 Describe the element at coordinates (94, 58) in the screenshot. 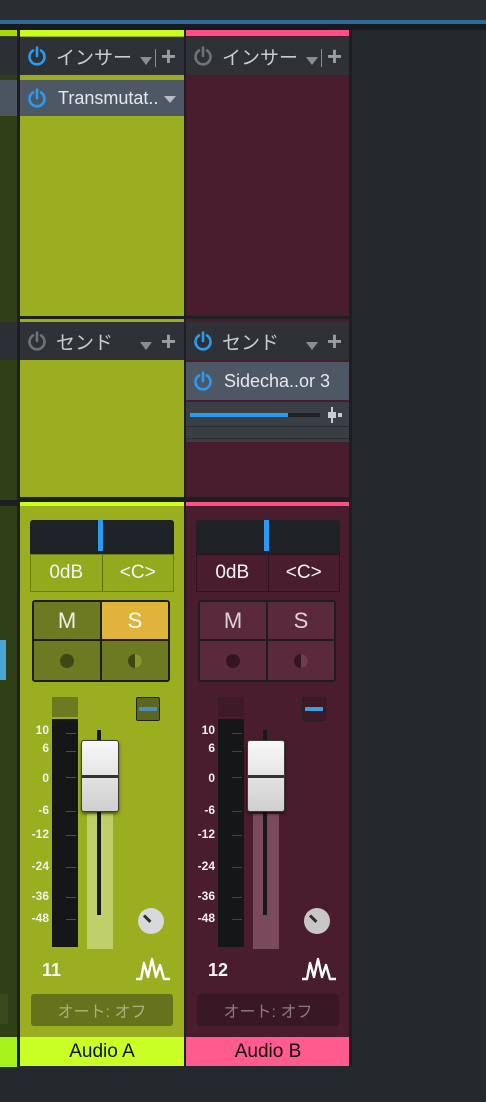

I see `insert-header-label: インサー` at that location.